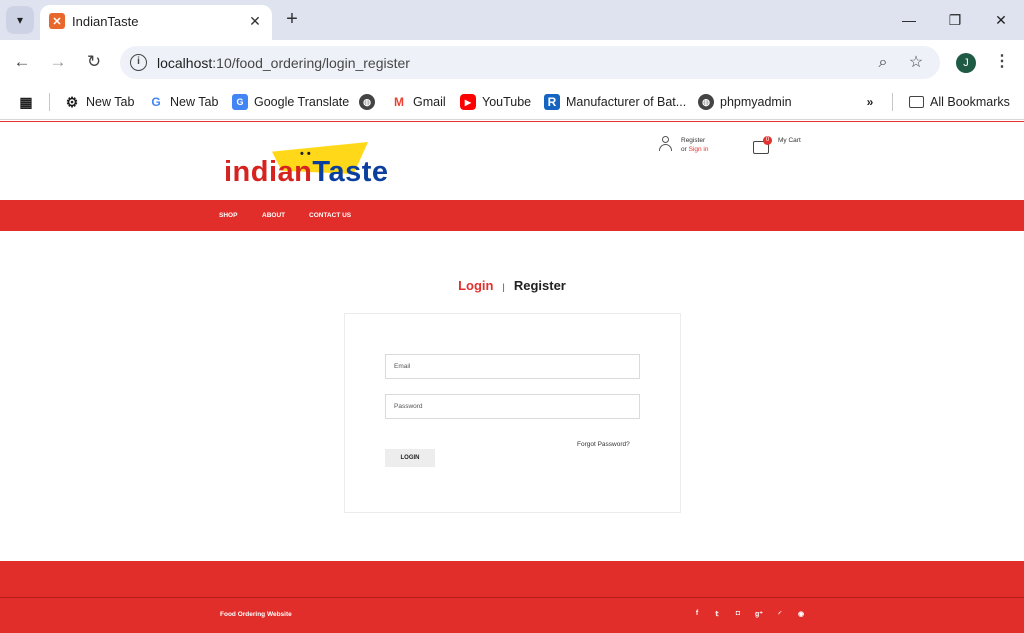 Image resolution: width=1024 pixels, height=633 pixels. Describe the element at coordinates (603, 444) in the screenshot. I see `forgot-password-link: Forgot Password?` at that location.